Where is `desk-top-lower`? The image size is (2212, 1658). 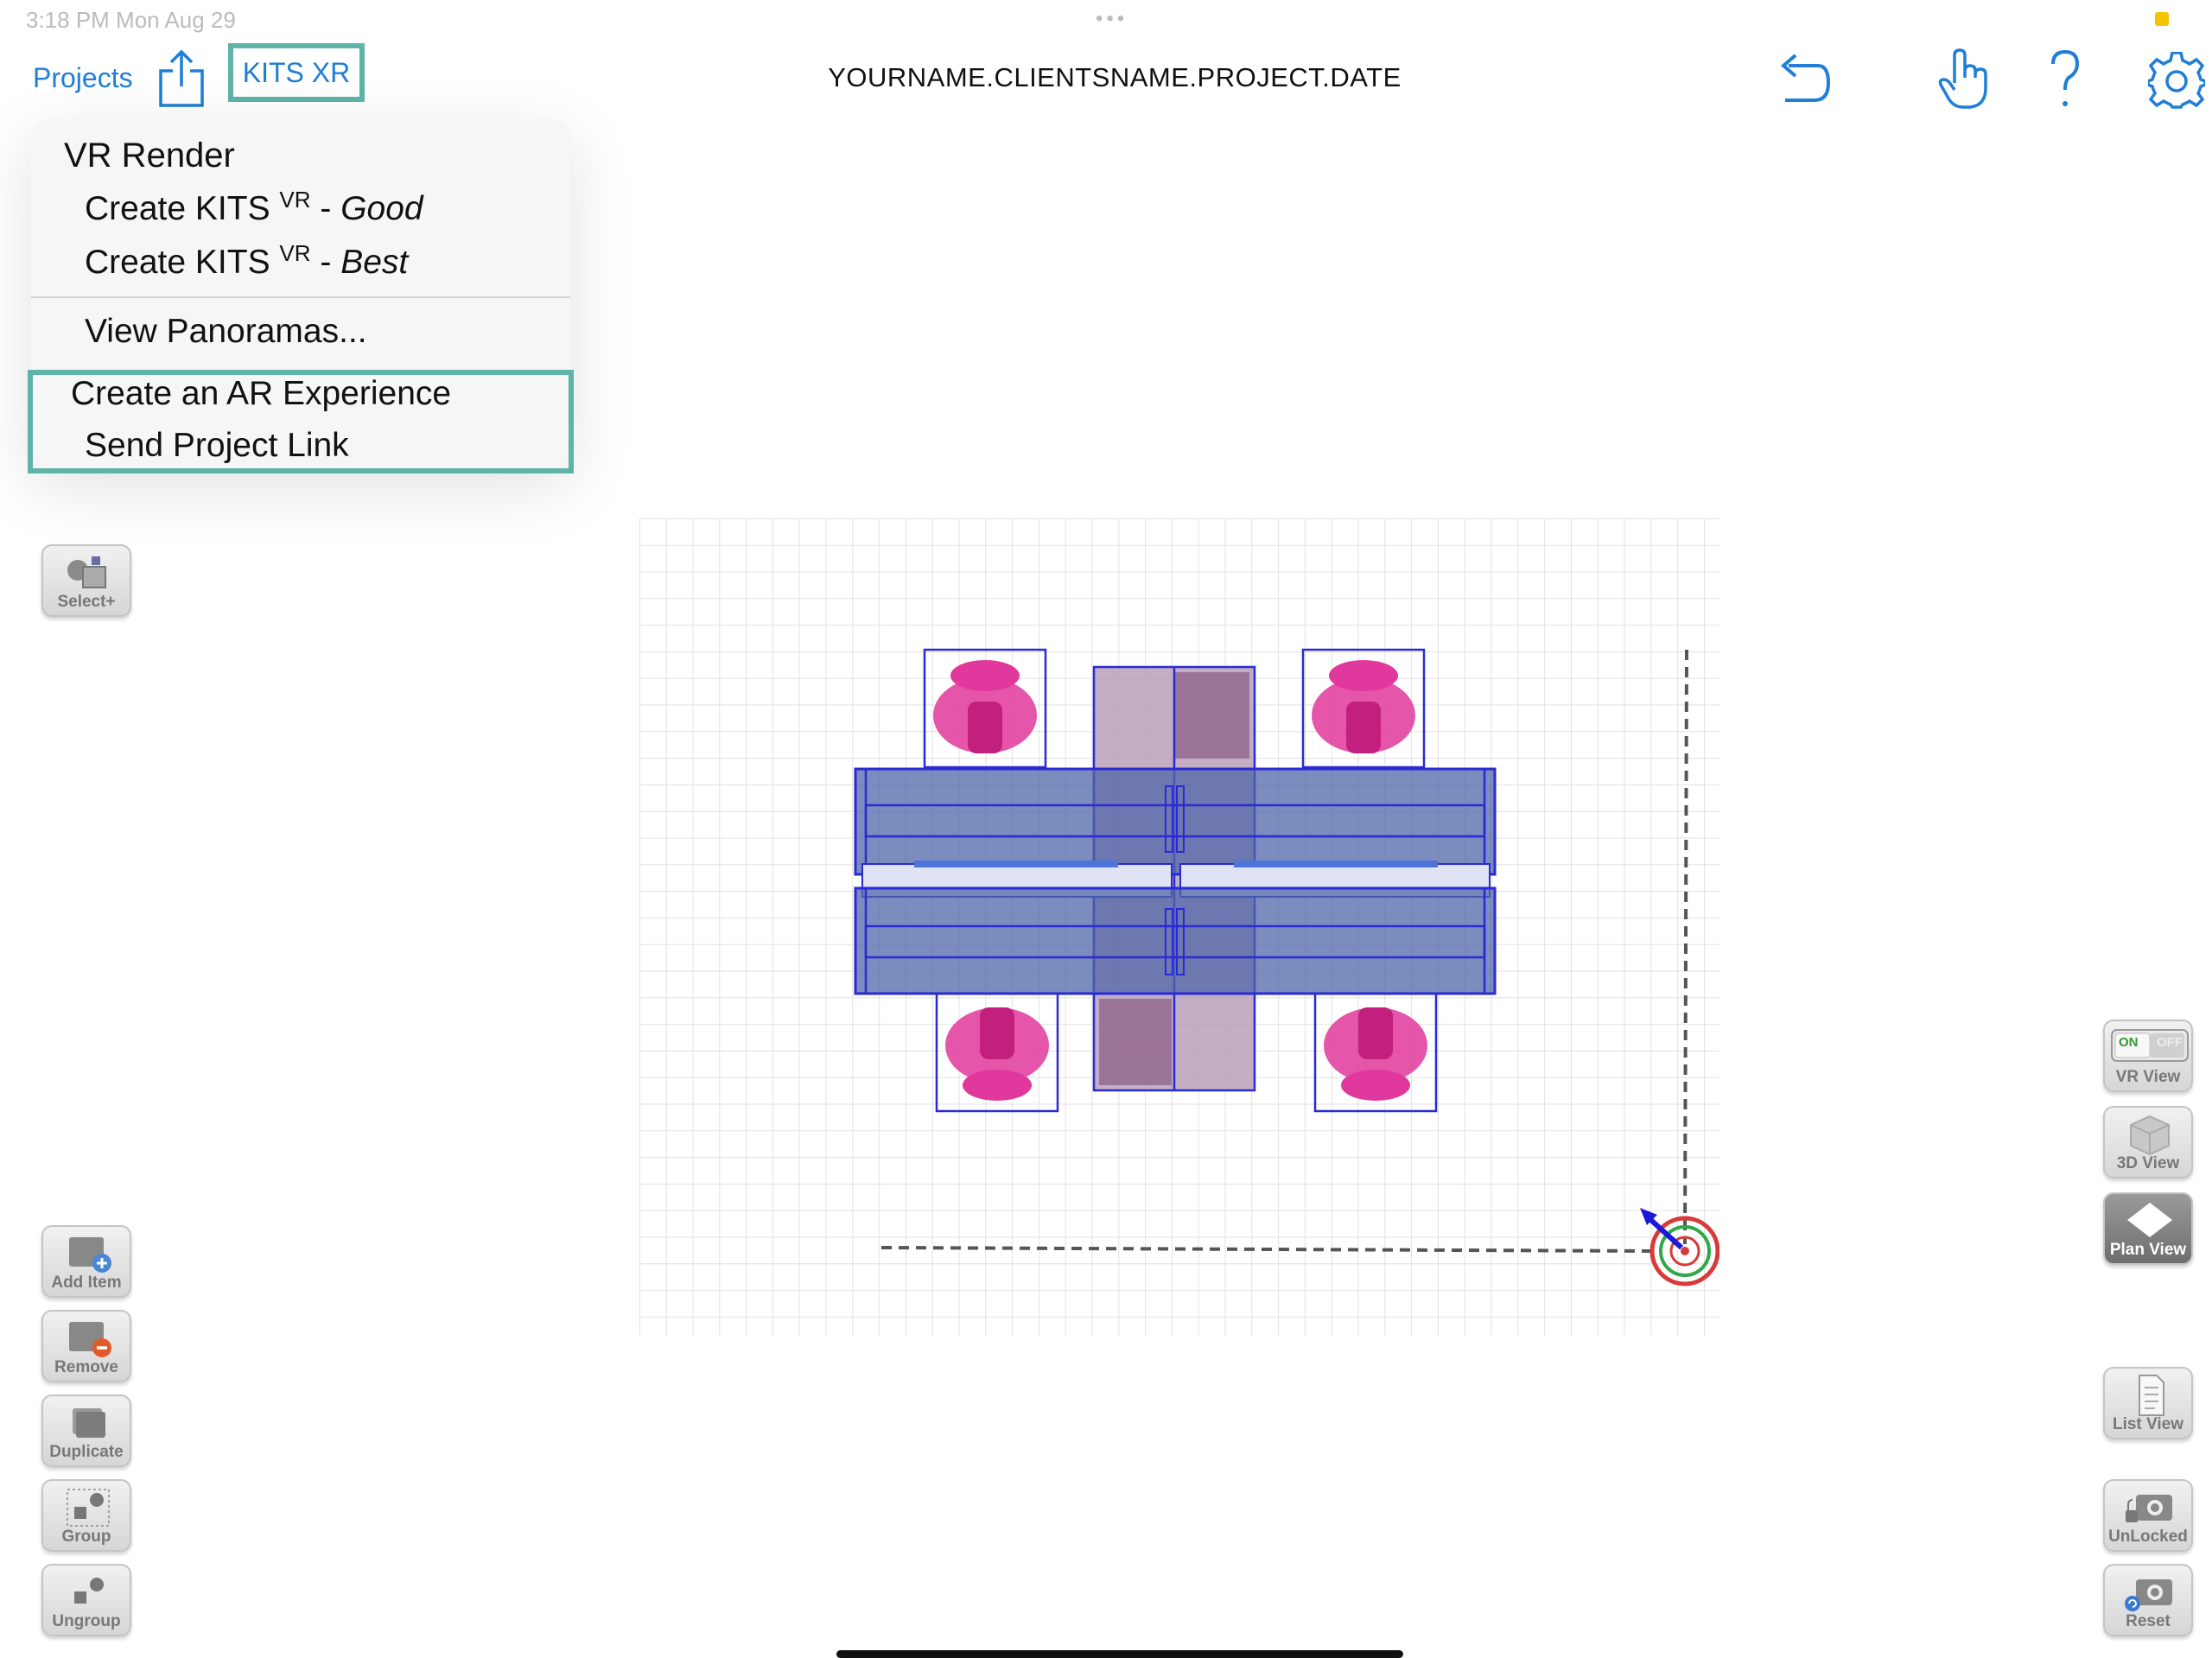
desk-top-lower is located at coordinates (1175, 940).